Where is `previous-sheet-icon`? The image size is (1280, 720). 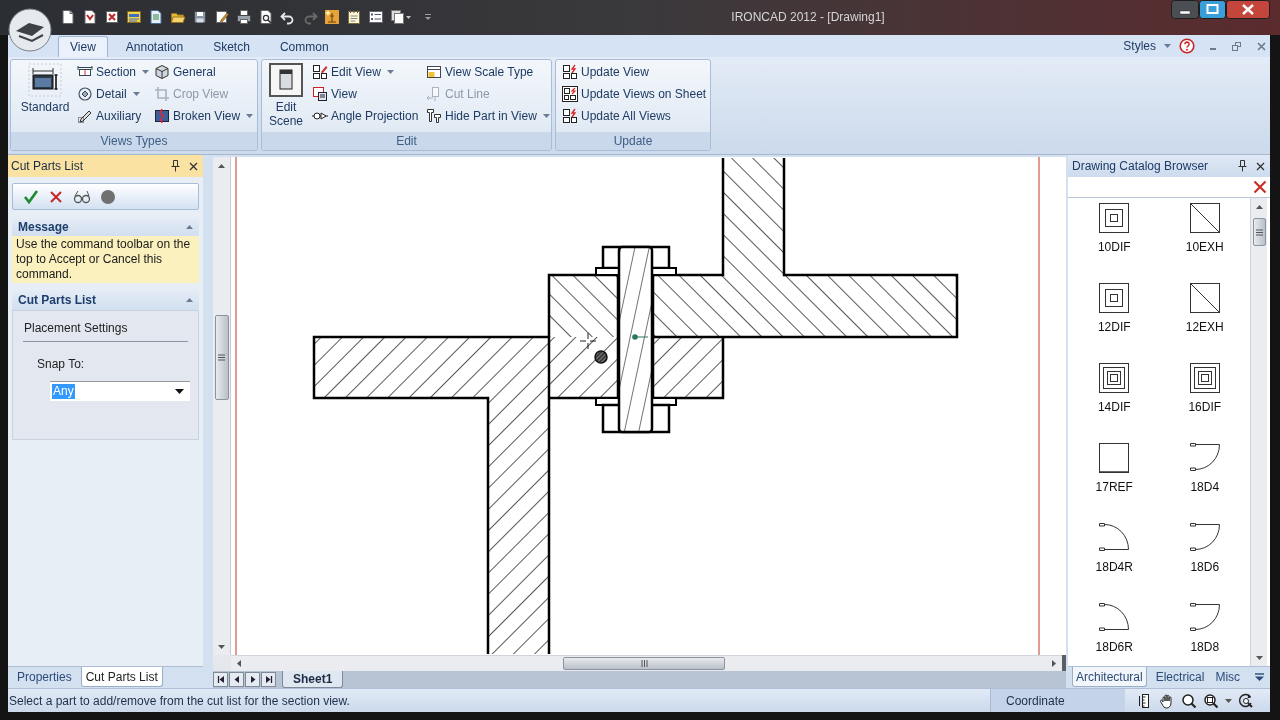 previous-sheet-icon is located at coordinates (236, 679).